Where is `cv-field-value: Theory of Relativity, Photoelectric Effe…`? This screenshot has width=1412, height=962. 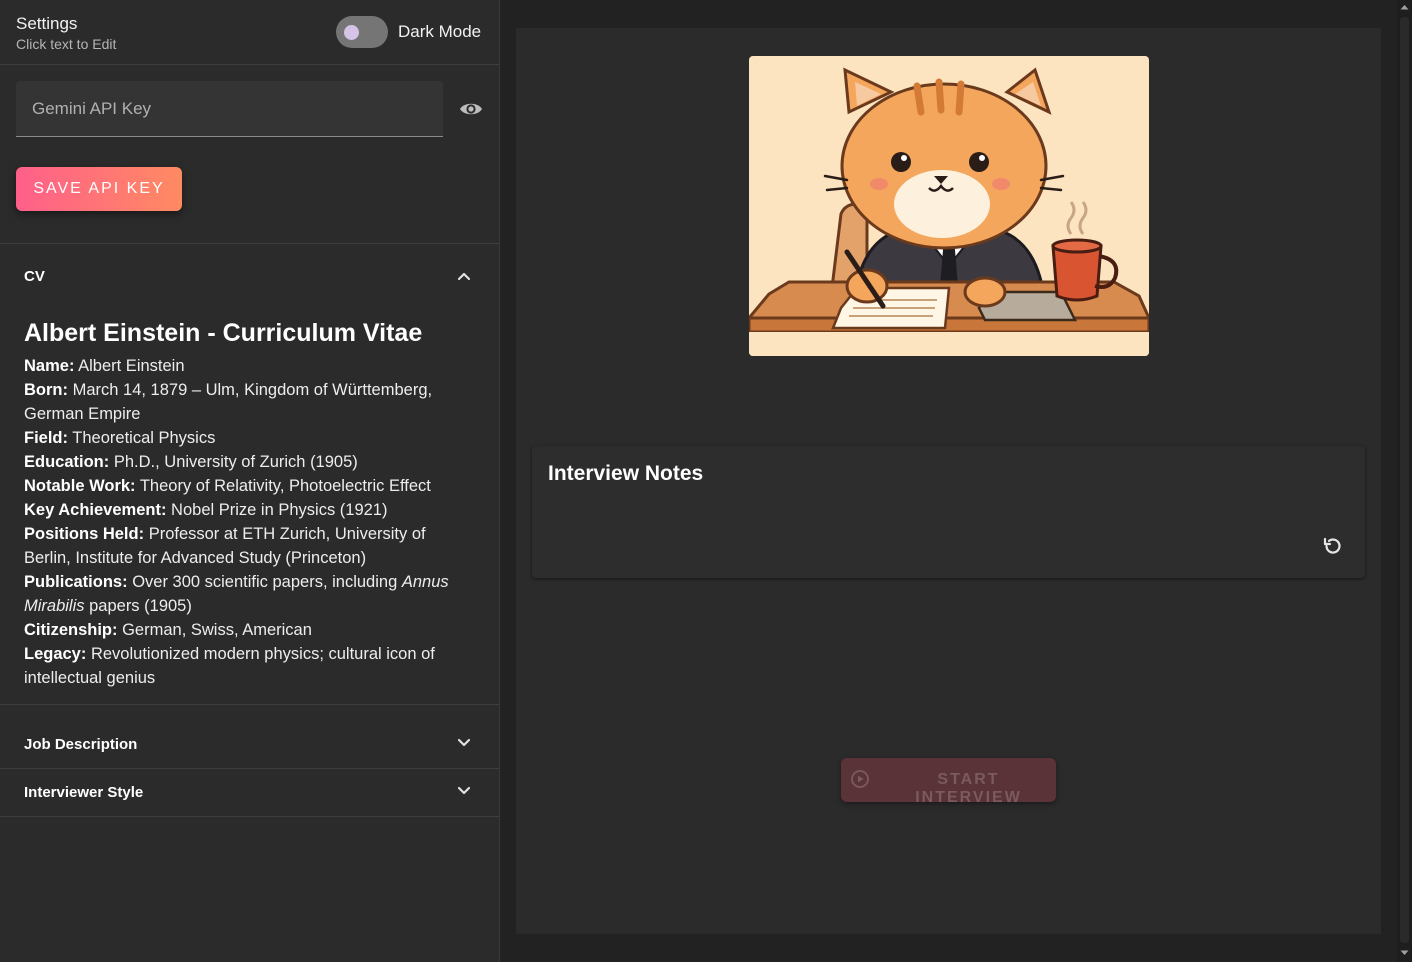
cv-field-value: Theory of Relativity, Photoelectric Effe… is located at coordinates (285, 486).